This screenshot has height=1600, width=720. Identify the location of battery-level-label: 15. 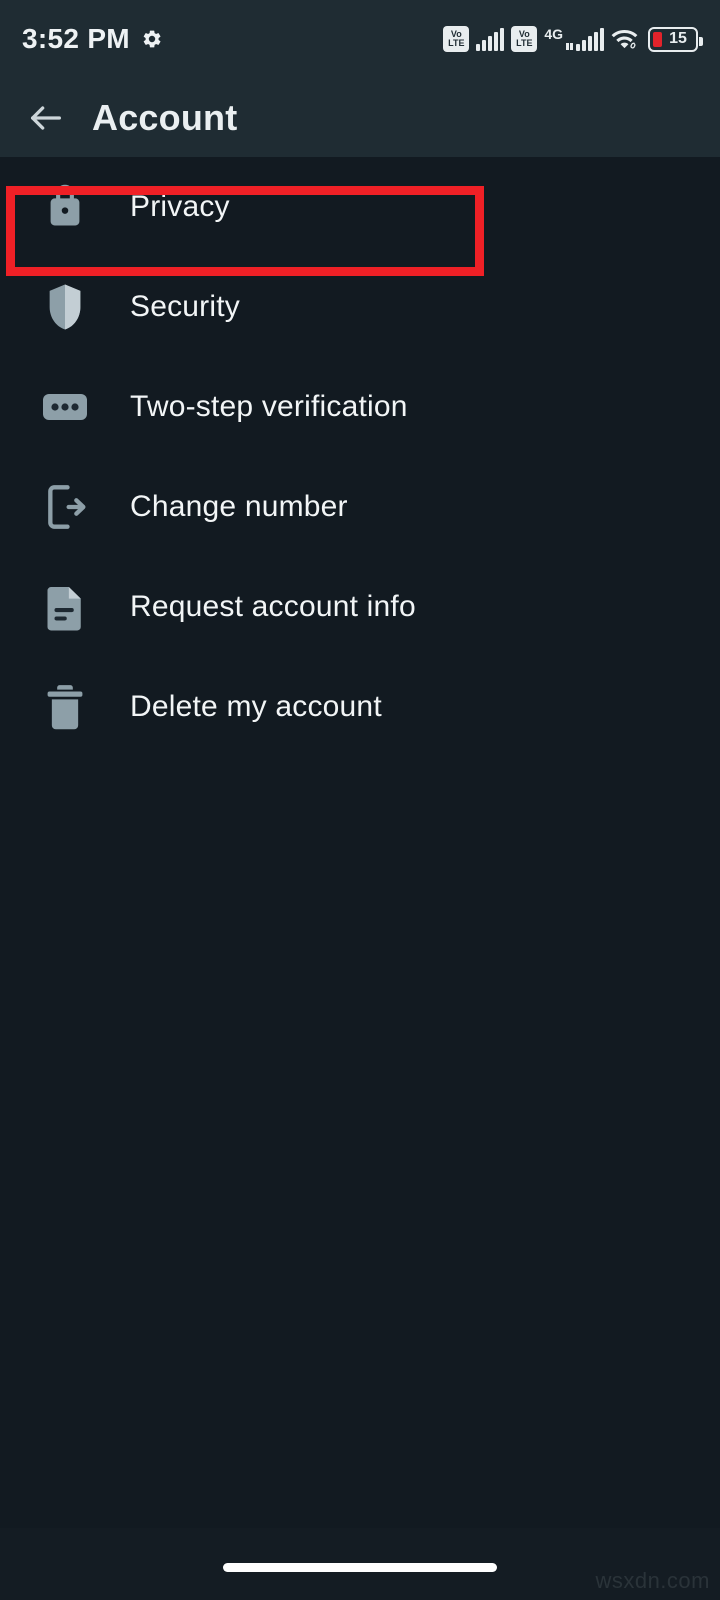
(678, 38).